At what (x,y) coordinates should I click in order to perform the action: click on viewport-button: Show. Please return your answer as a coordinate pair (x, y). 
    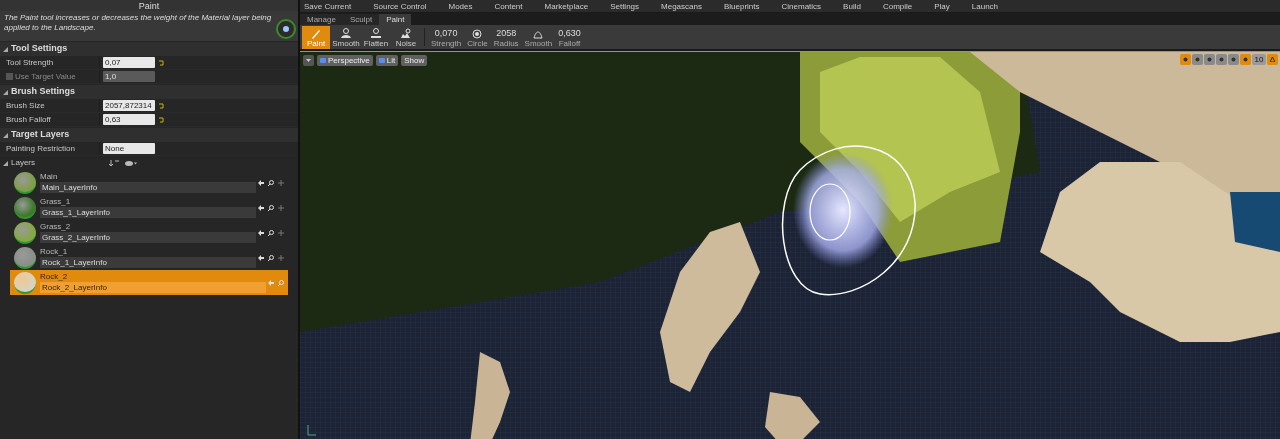
    Looking at the image, I should click on (414, 60).